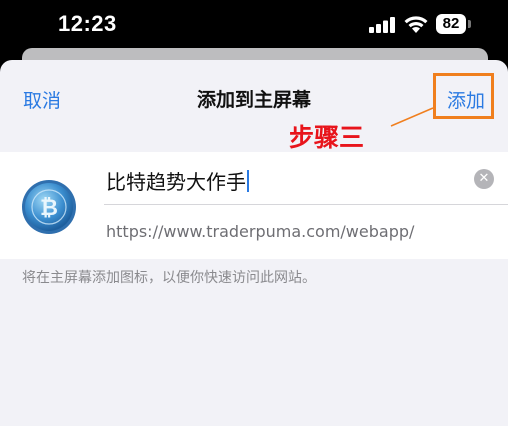  Describe the element at coordinates (327, 137) in the screenshot. I see `step-three-label: 步骤三` at that location.